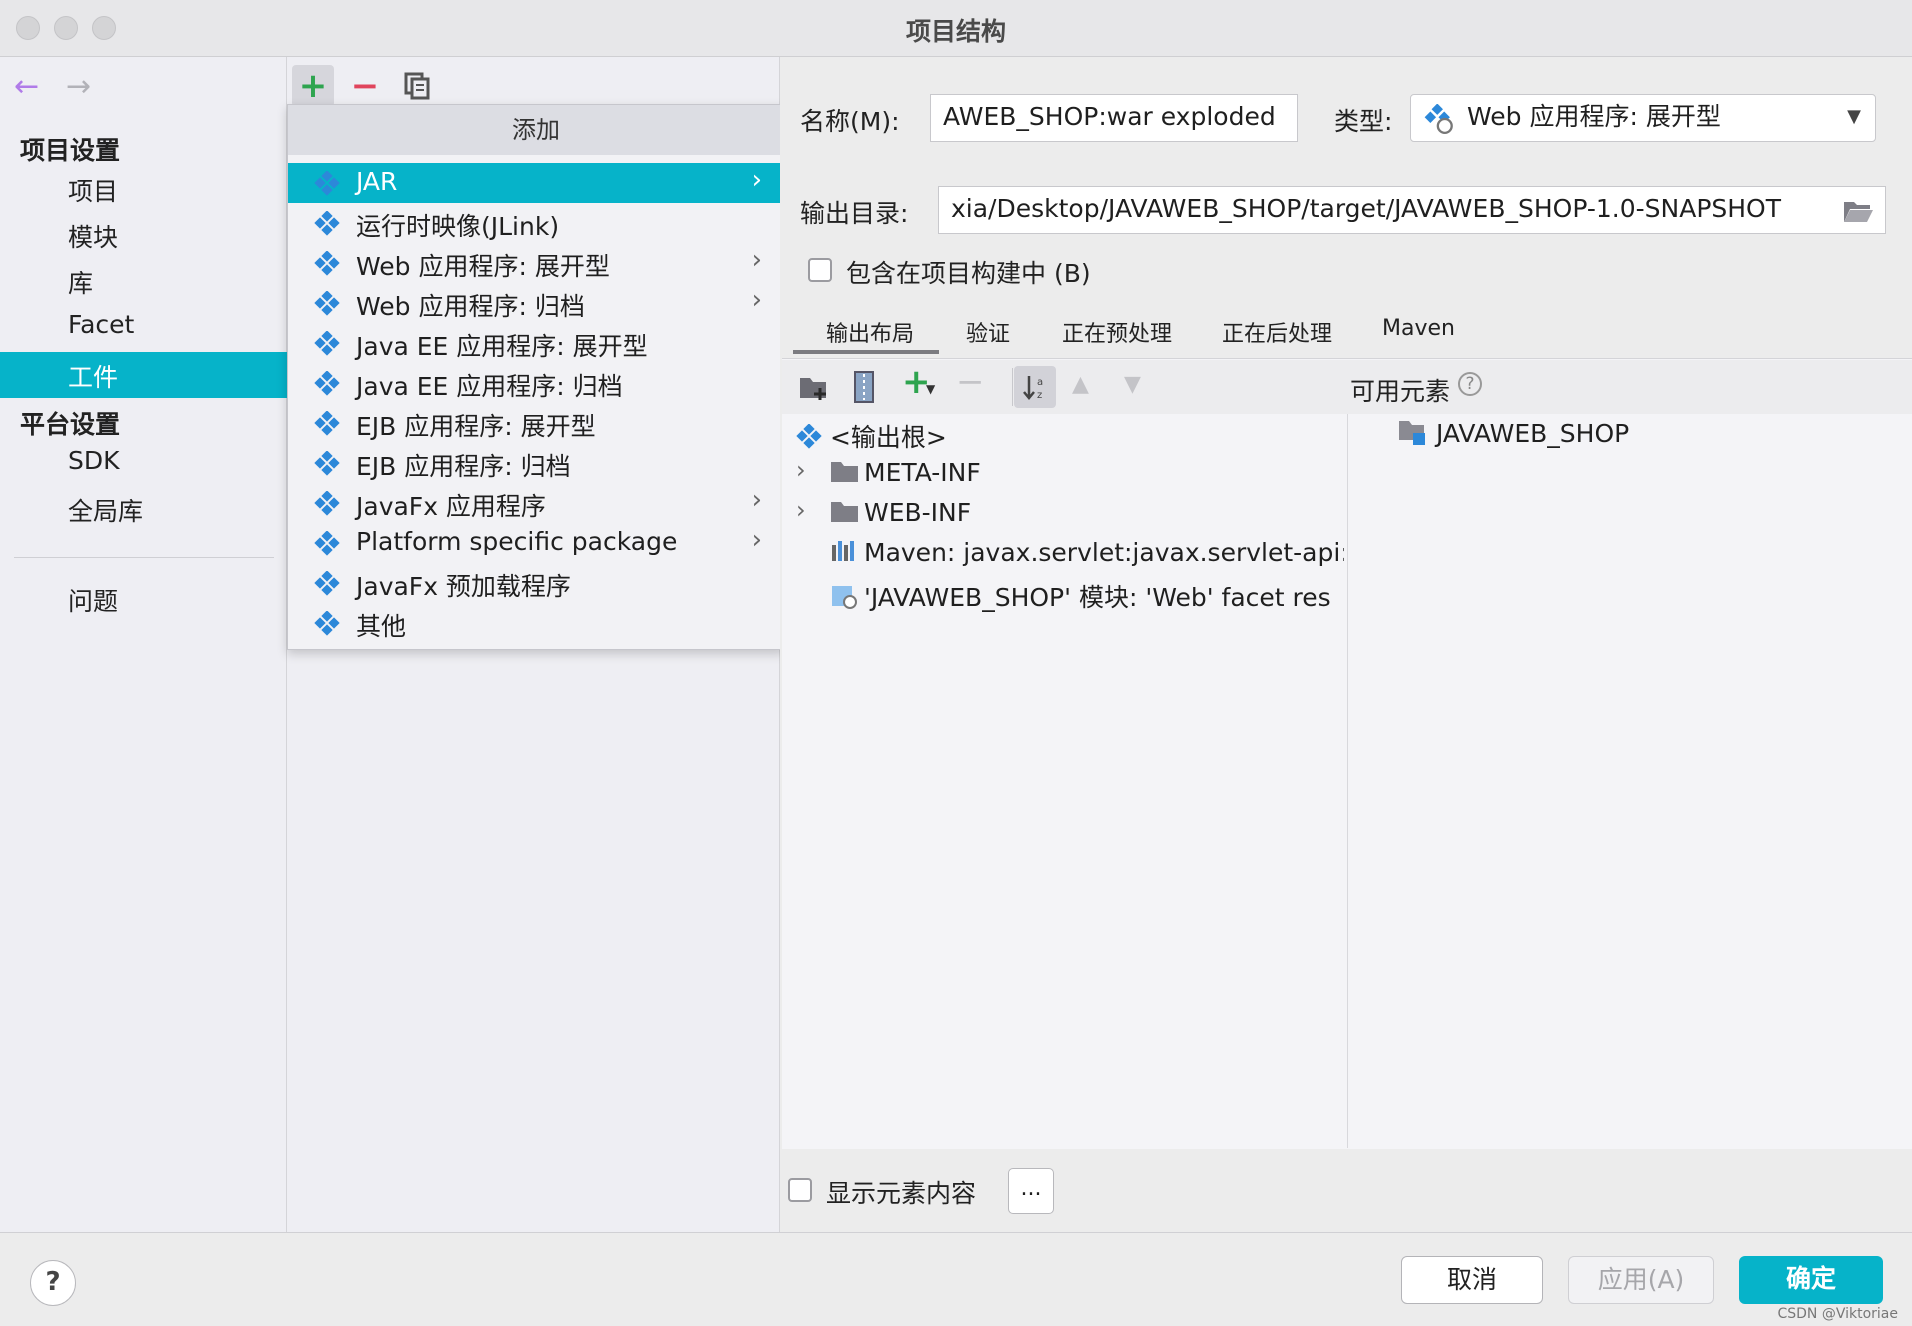  I want to click on include-in-build-checkbox, so click(820, 270).